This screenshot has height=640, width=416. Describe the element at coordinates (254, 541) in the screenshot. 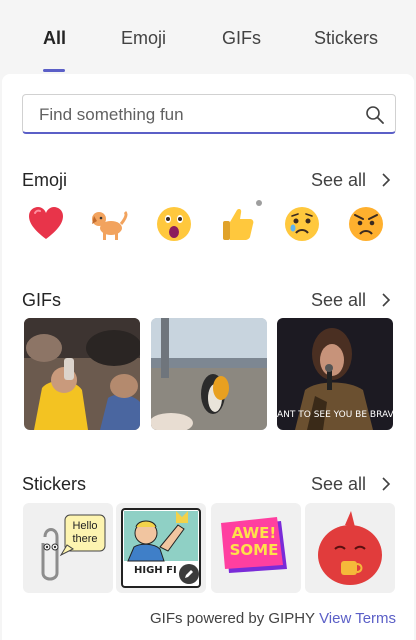

I see `sticker-awesome-text: AWE! SOME` at that location.